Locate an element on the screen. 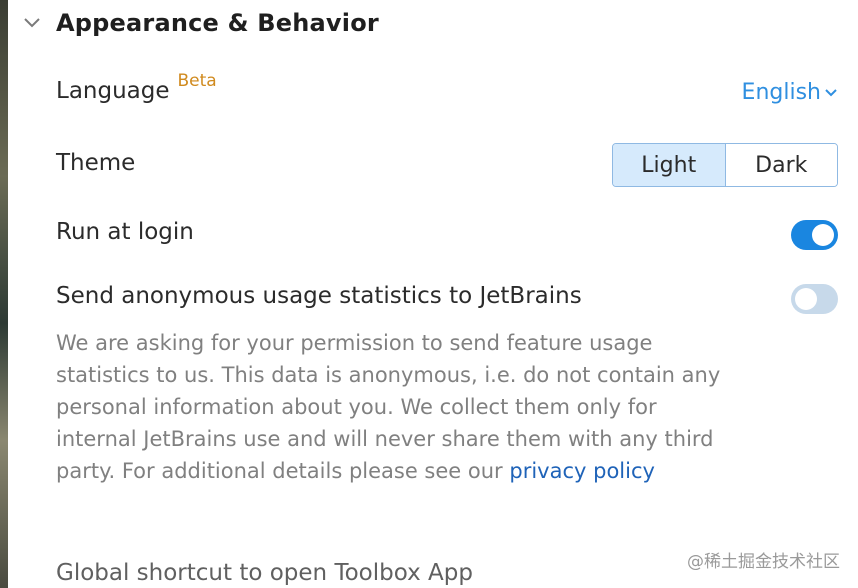 Image resolution: width=858 pixels, height=588 pixels. beta-badge: Beta is located at coordinates (197, 81).